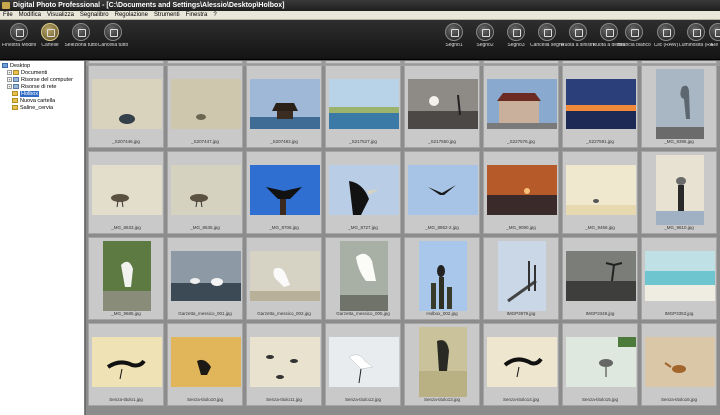 The width and height of the screenshot is (720, 415). What do you see at coordinates (26, 94) in the screenshot?
I see `tree-item-holbox: Holbox` at bounding box center [26, 94].